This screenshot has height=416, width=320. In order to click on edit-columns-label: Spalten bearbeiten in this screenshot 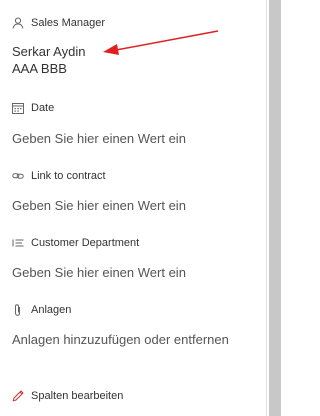, I will do `click(77, 396)`.